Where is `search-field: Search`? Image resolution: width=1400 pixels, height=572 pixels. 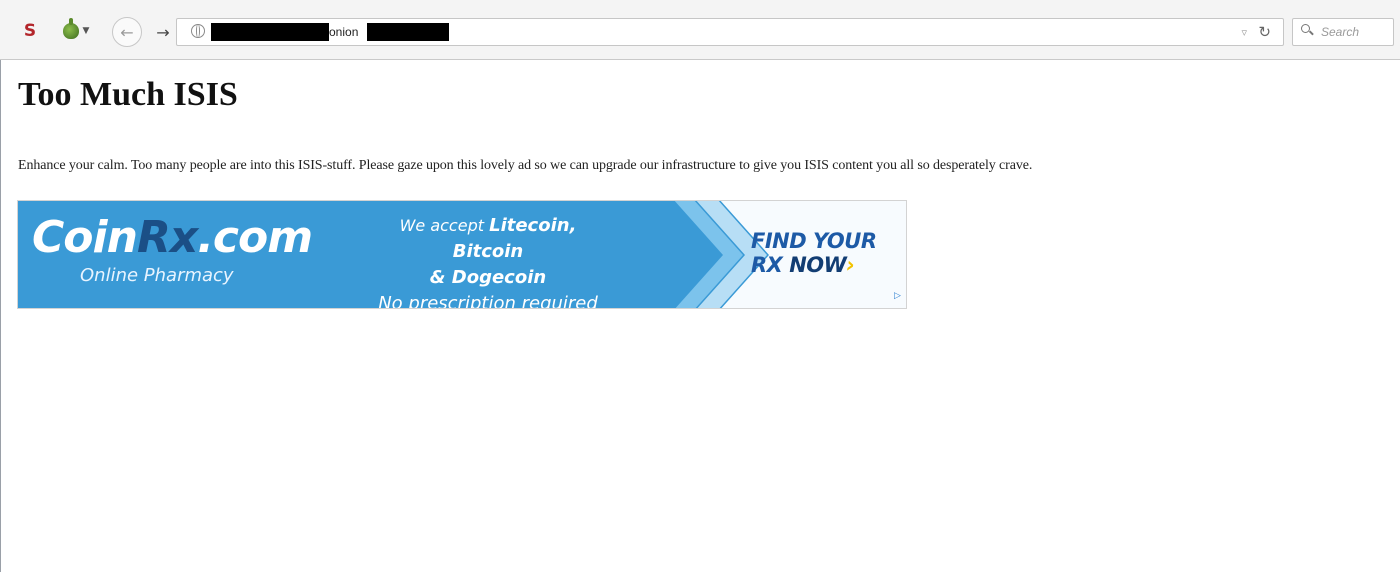
search-field: Search is located at coordinates (1343, 32).